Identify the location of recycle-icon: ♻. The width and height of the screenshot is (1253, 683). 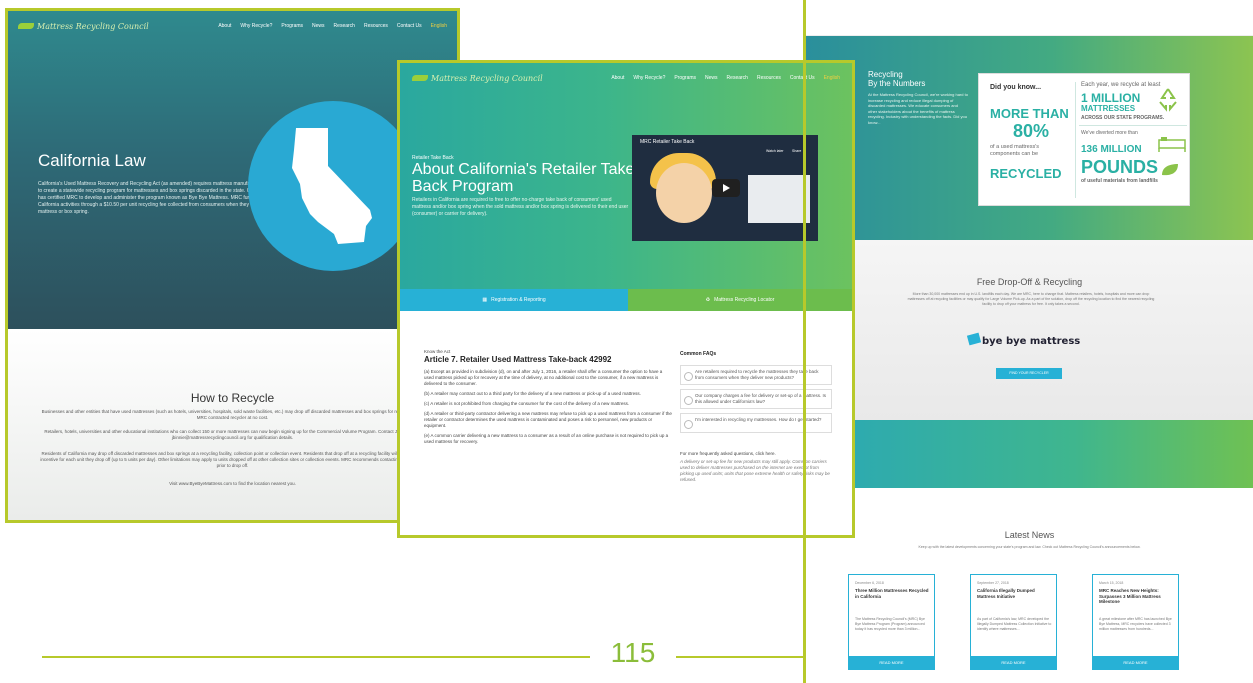
(708, 300).